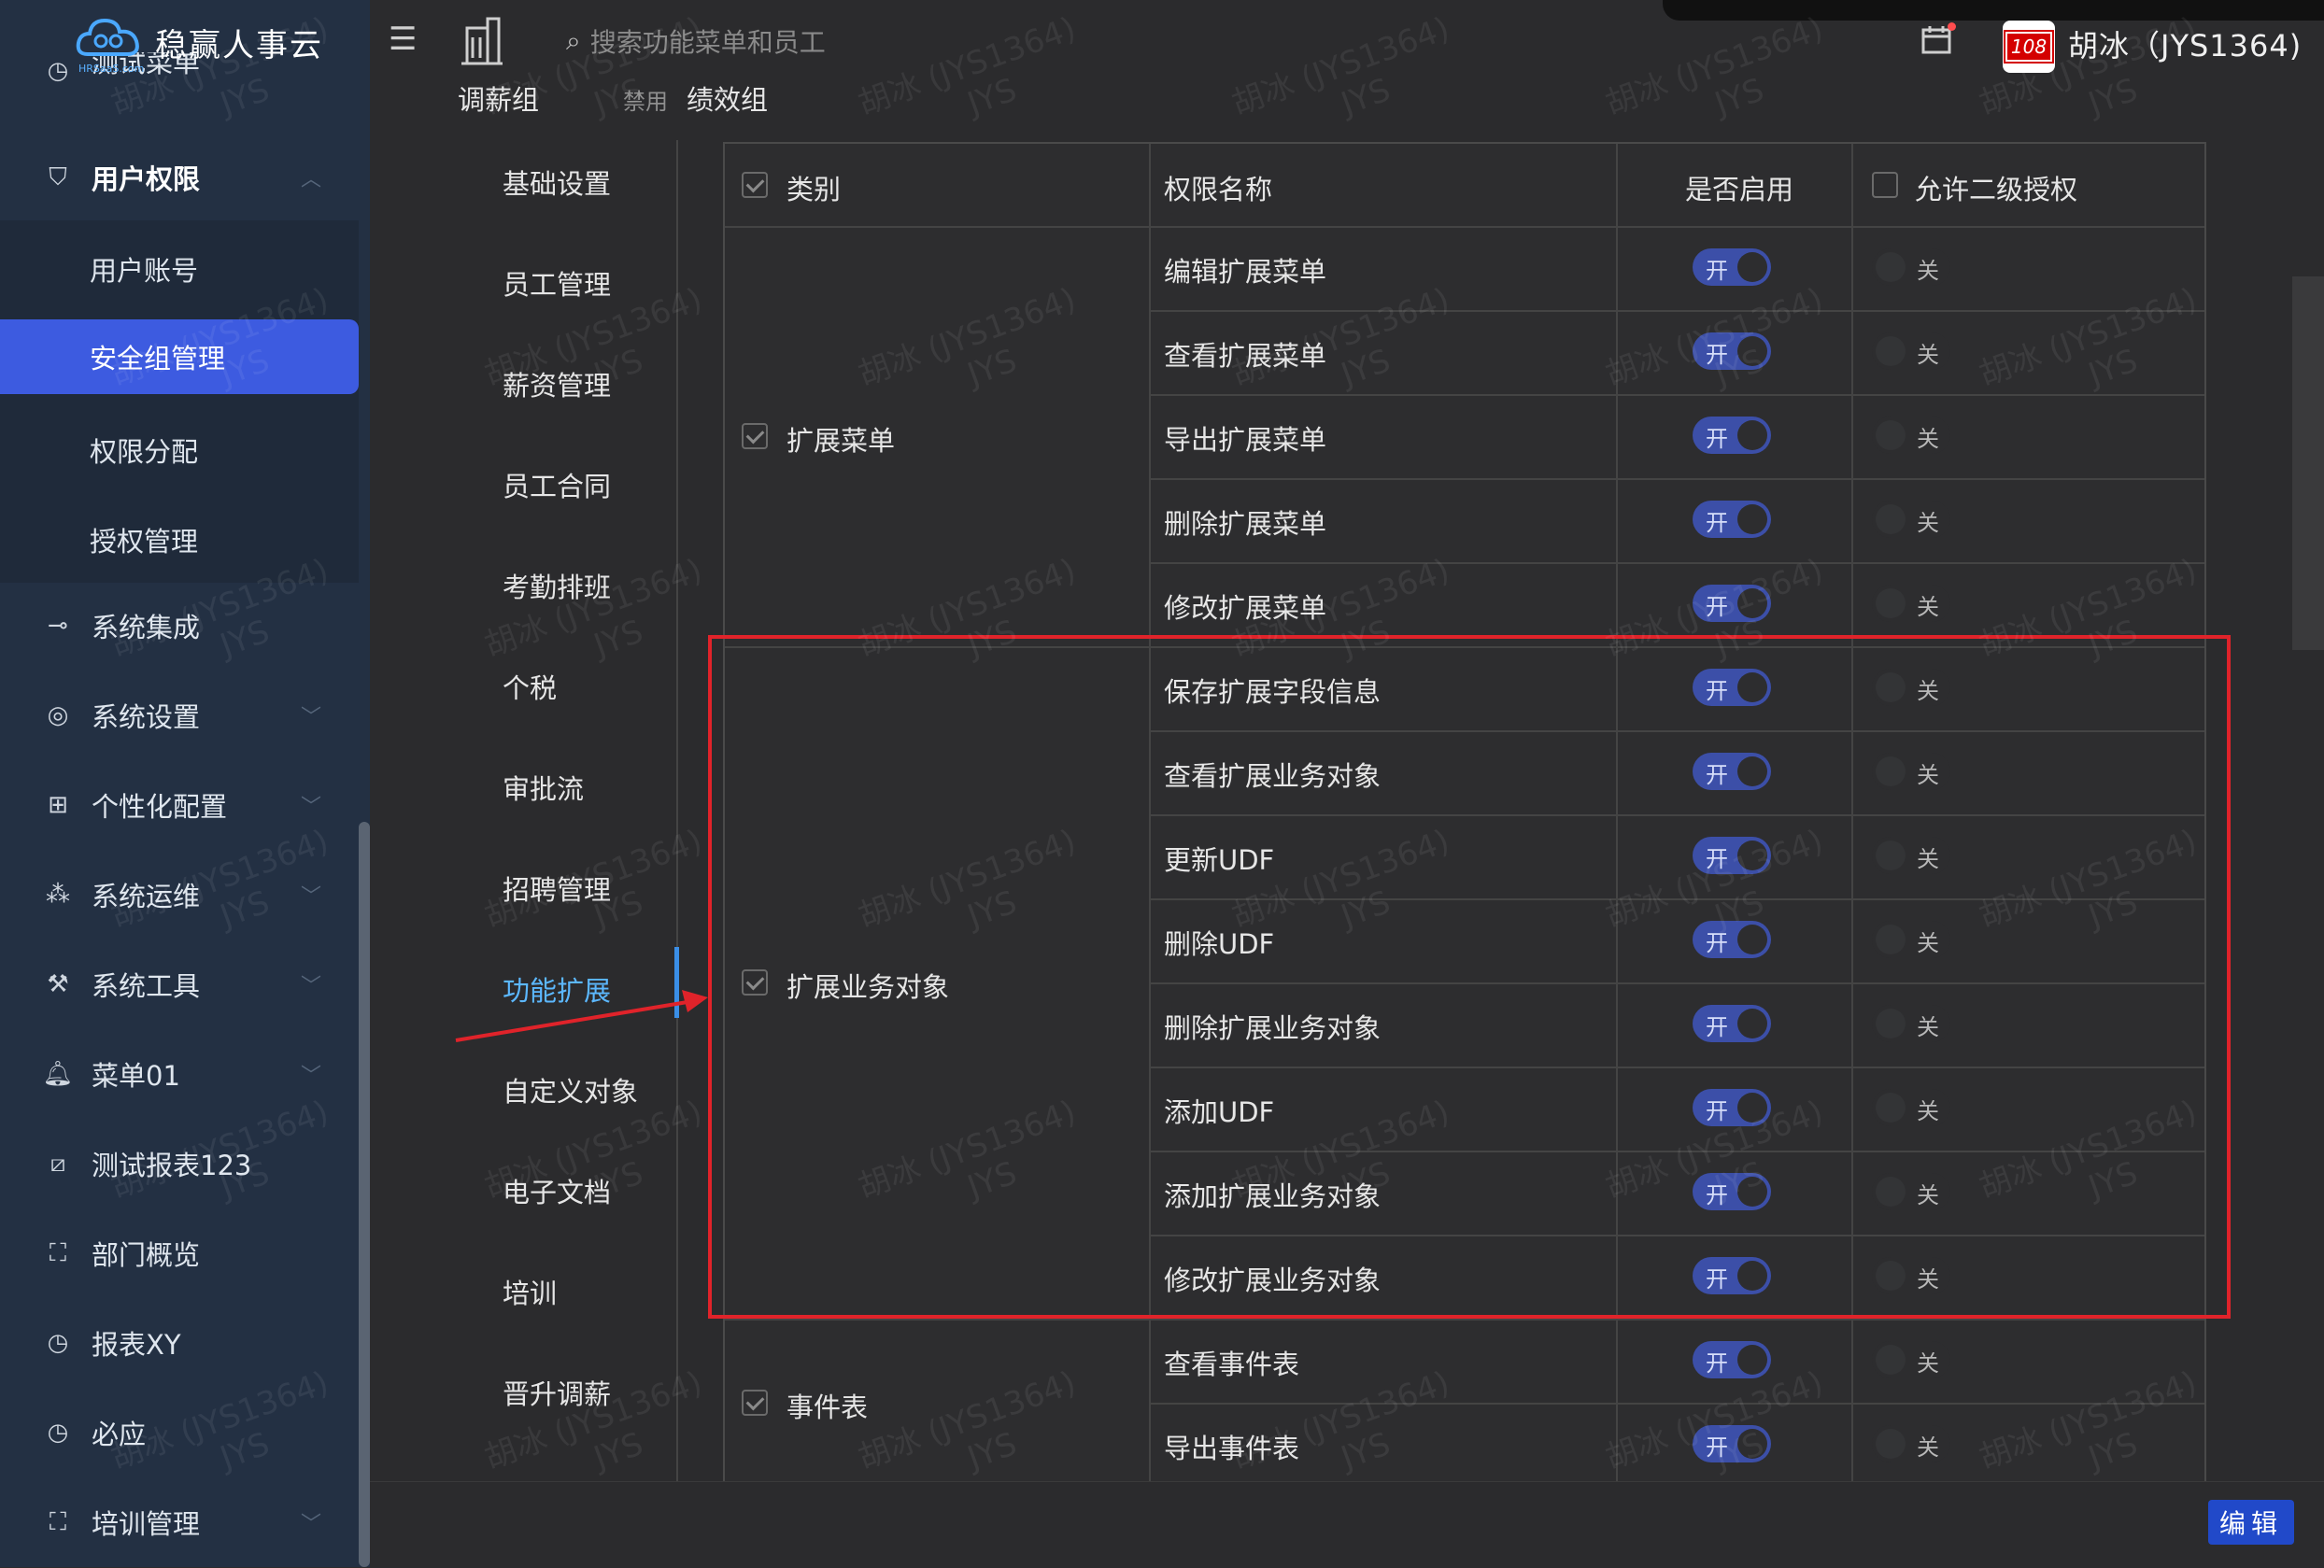 The width and height of the screenshot is (2324, 1568). What do you see at coordinates (557, 1190) in the screenshot?
I see `category-e-documents: 电子文档` at bounding box center [557, 1190].